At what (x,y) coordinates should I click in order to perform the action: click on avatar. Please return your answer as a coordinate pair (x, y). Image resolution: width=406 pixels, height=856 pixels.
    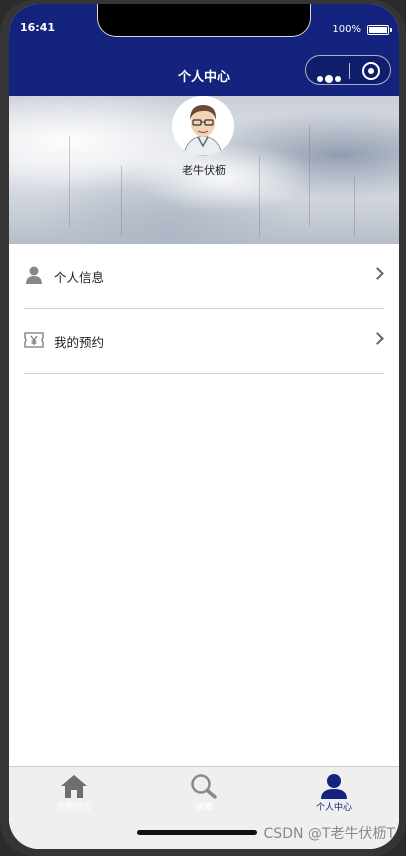
    Looking at the image, I should click on (203, 126).